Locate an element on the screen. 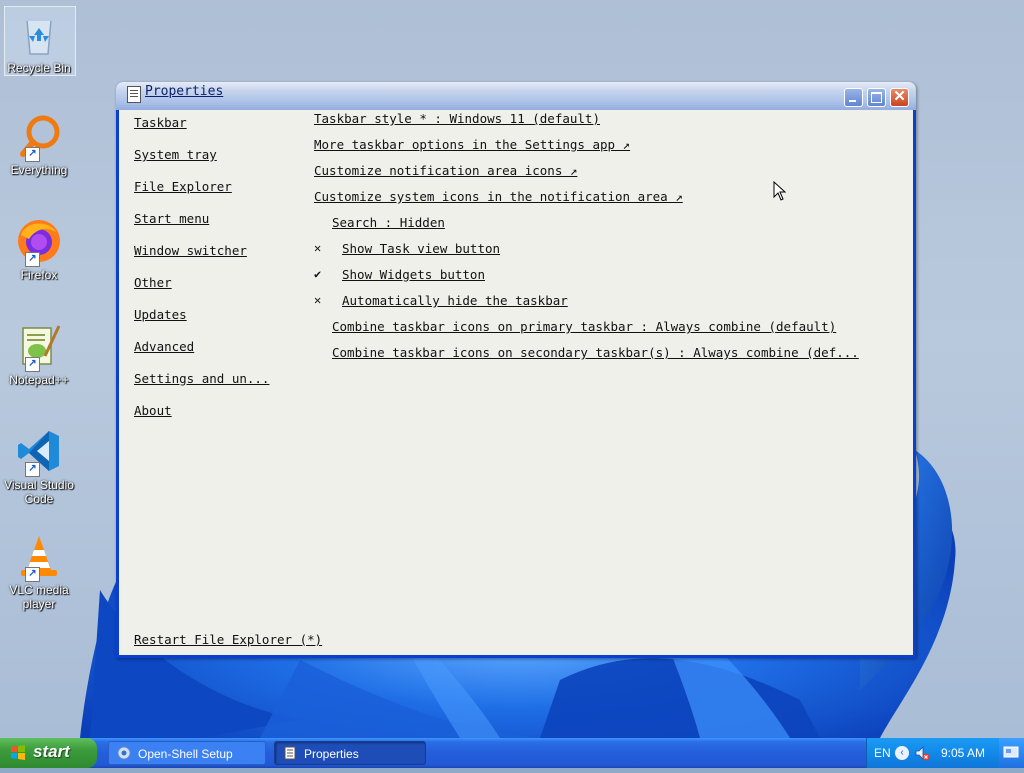 This screenshot has height=773, width=1024. start-button: start is located at coordinates (48, 753).